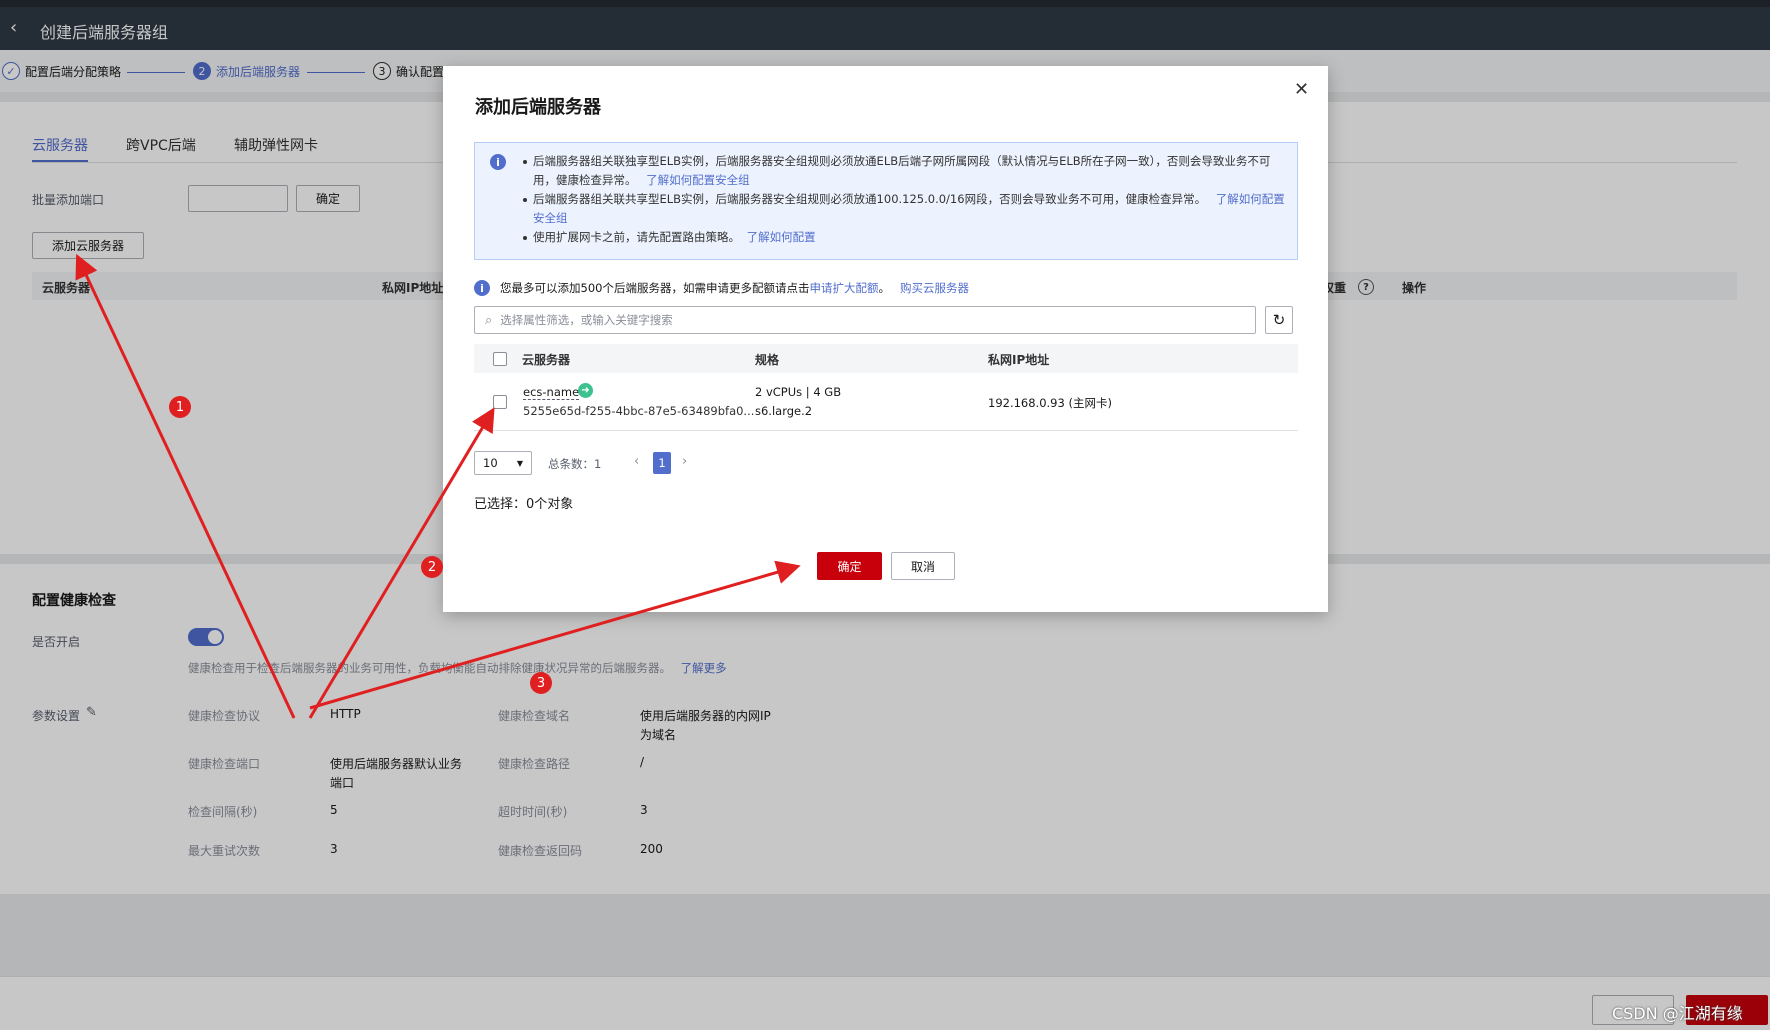 This screenshot has height=1030, width=1770. I want to click on annotation-badge-1: 1, so click(180, 407).